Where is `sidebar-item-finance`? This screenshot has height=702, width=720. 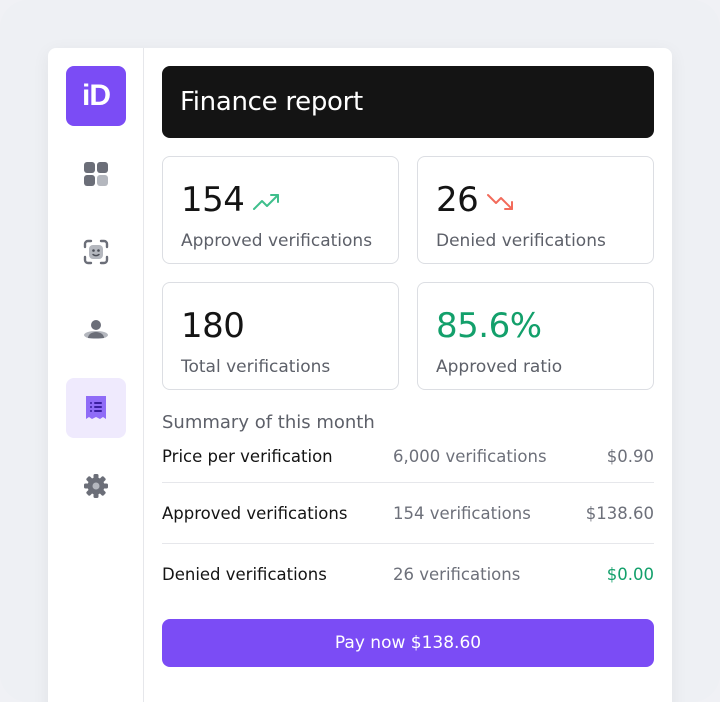 sidebar-item-finance is located at coordinates (96, 408).